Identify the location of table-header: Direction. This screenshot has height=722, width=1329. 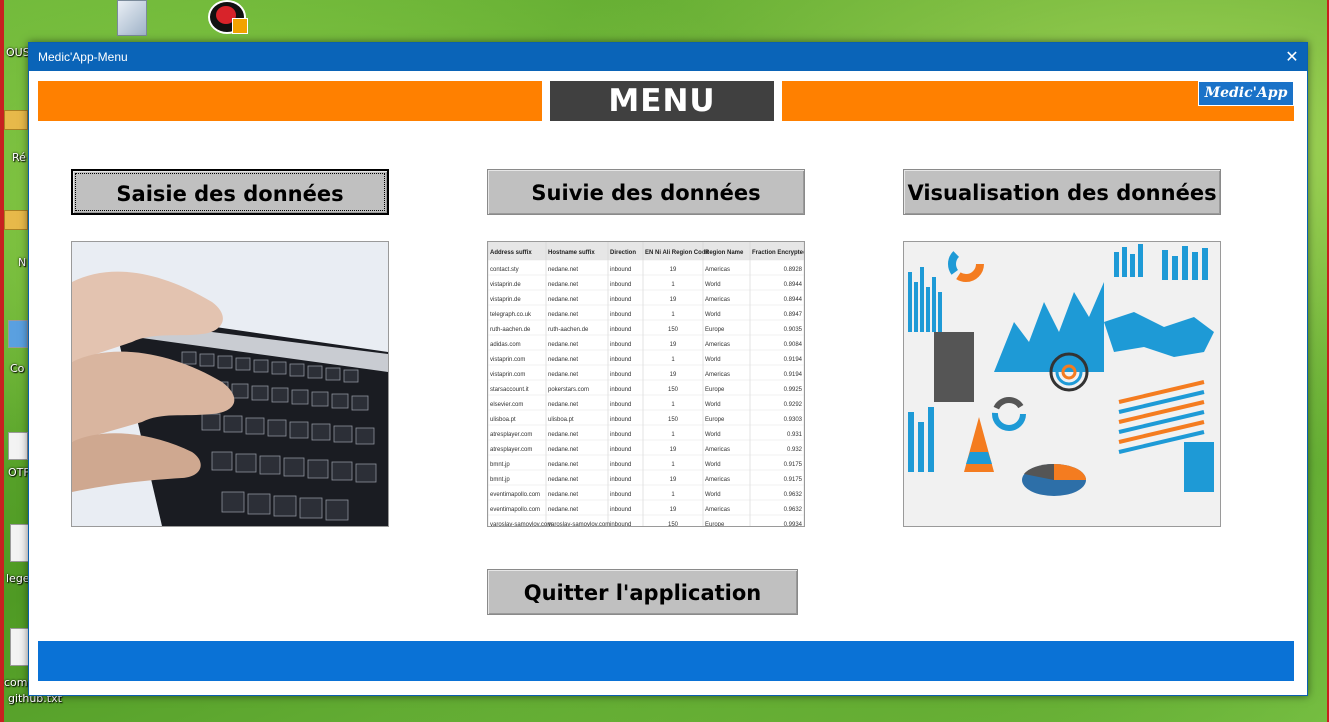
(623, 253).